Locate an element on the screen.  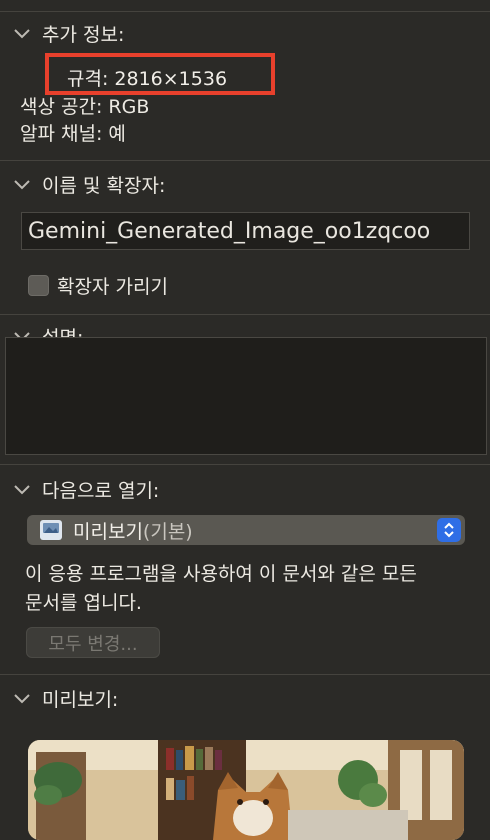
hide-extension-row: 확장자 가리기 is located at coordinates (98, 285).